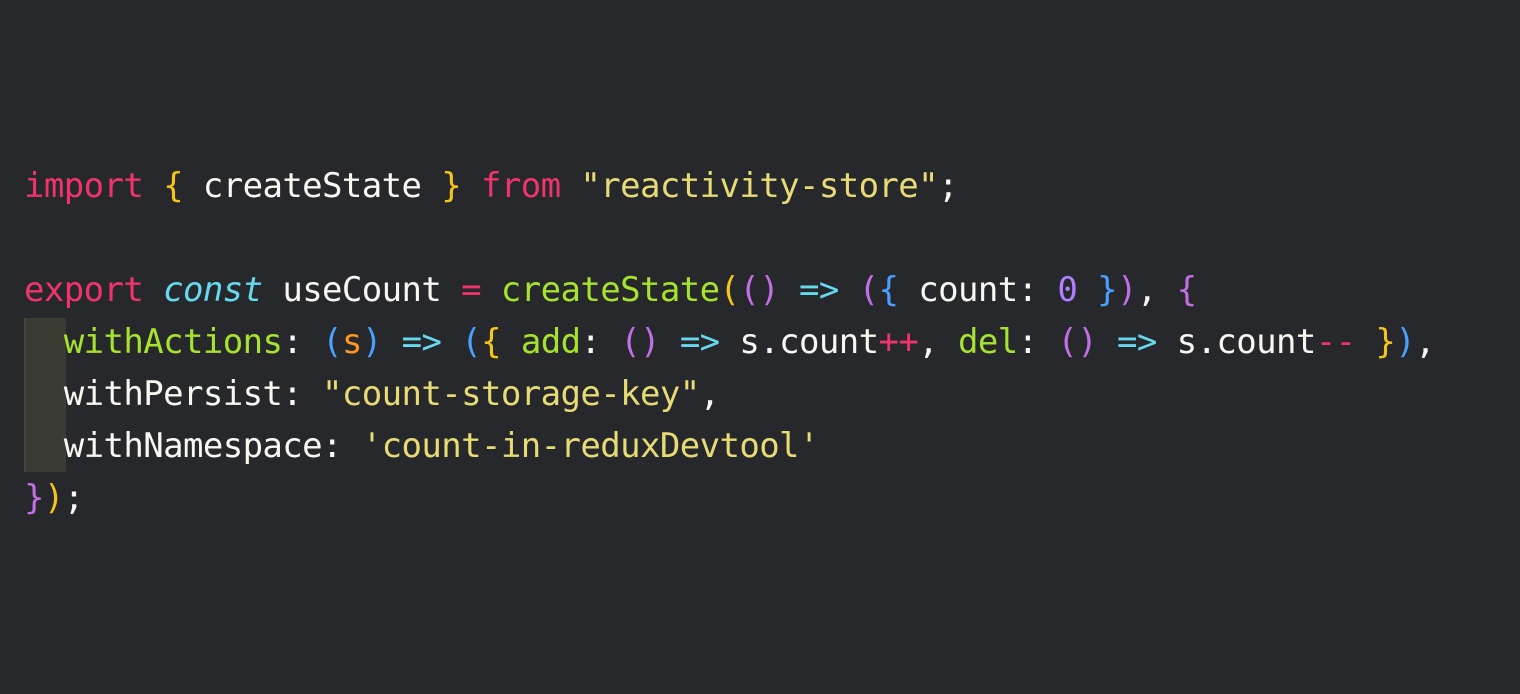 Image resolution: width=1520 pixels, height=694 pixels. Describe the element at coordinates (471, 290) in the screenshot. I see `code-token: =` at that location.